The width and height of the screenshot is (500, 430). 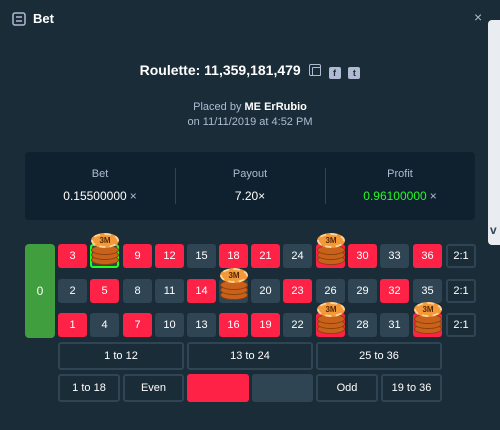 I want to click on side-panel-edge, so click(x=494, y=132).